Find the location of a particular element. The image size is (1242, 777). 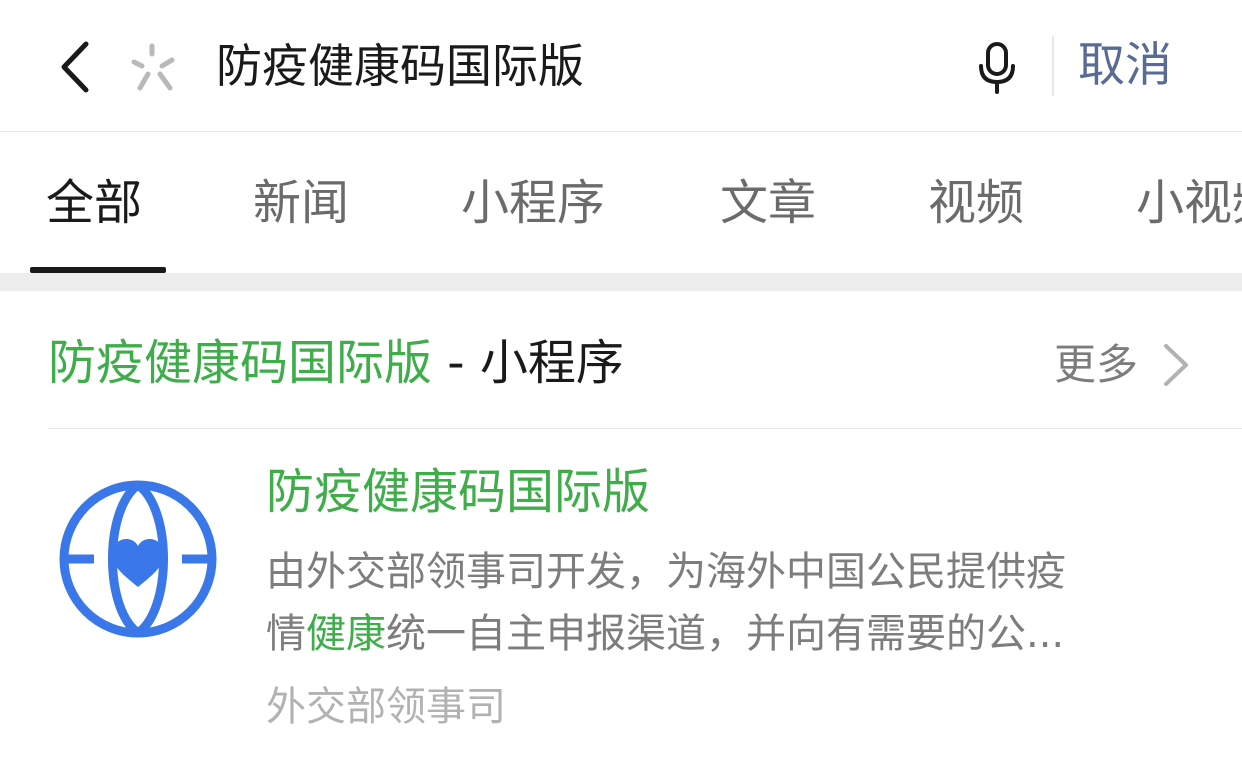

description-text: 情 is located at coordinates (286, 634).